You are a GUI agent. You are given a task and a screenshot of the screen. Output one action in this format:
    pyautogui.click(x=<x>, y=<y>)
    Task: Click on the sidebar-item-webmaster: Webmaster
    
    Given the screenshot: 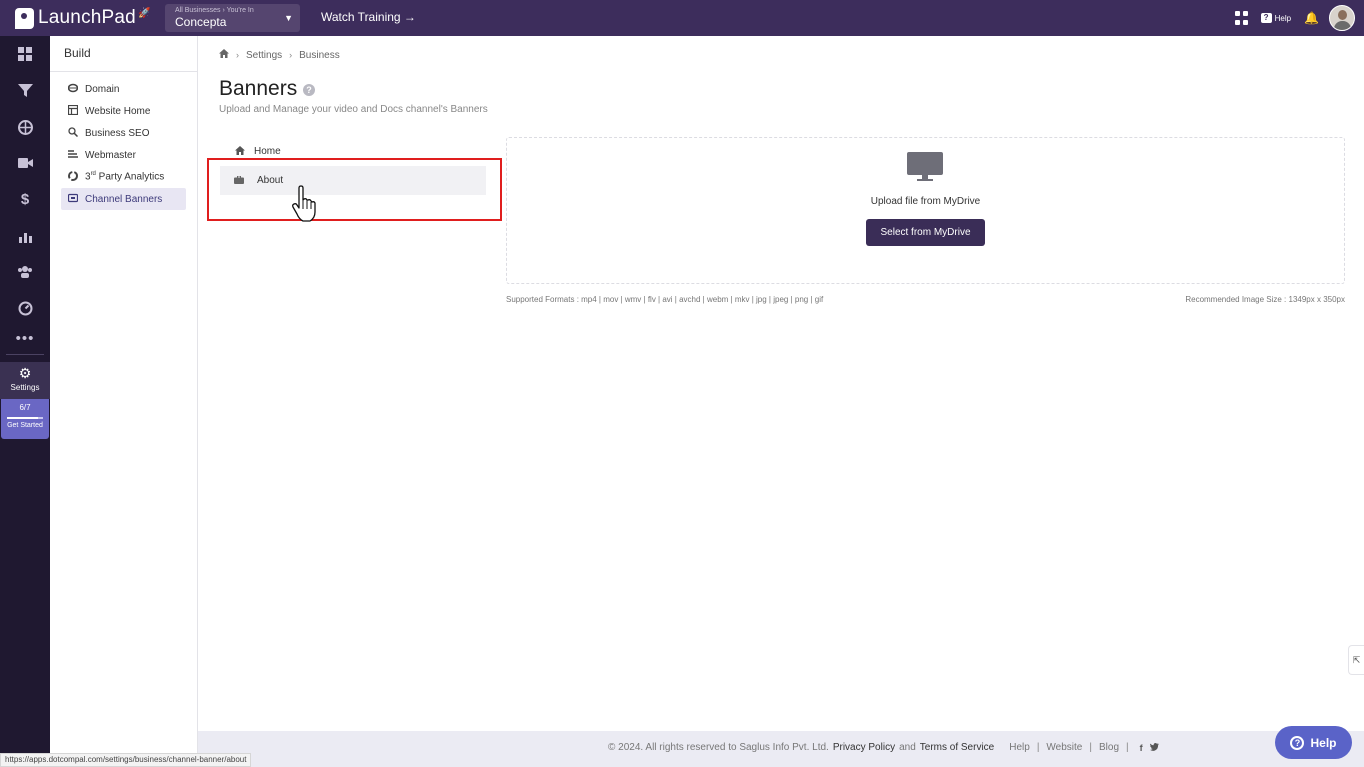 What is the action you would take?
    pyautogui.click(x=123, y=155)
    